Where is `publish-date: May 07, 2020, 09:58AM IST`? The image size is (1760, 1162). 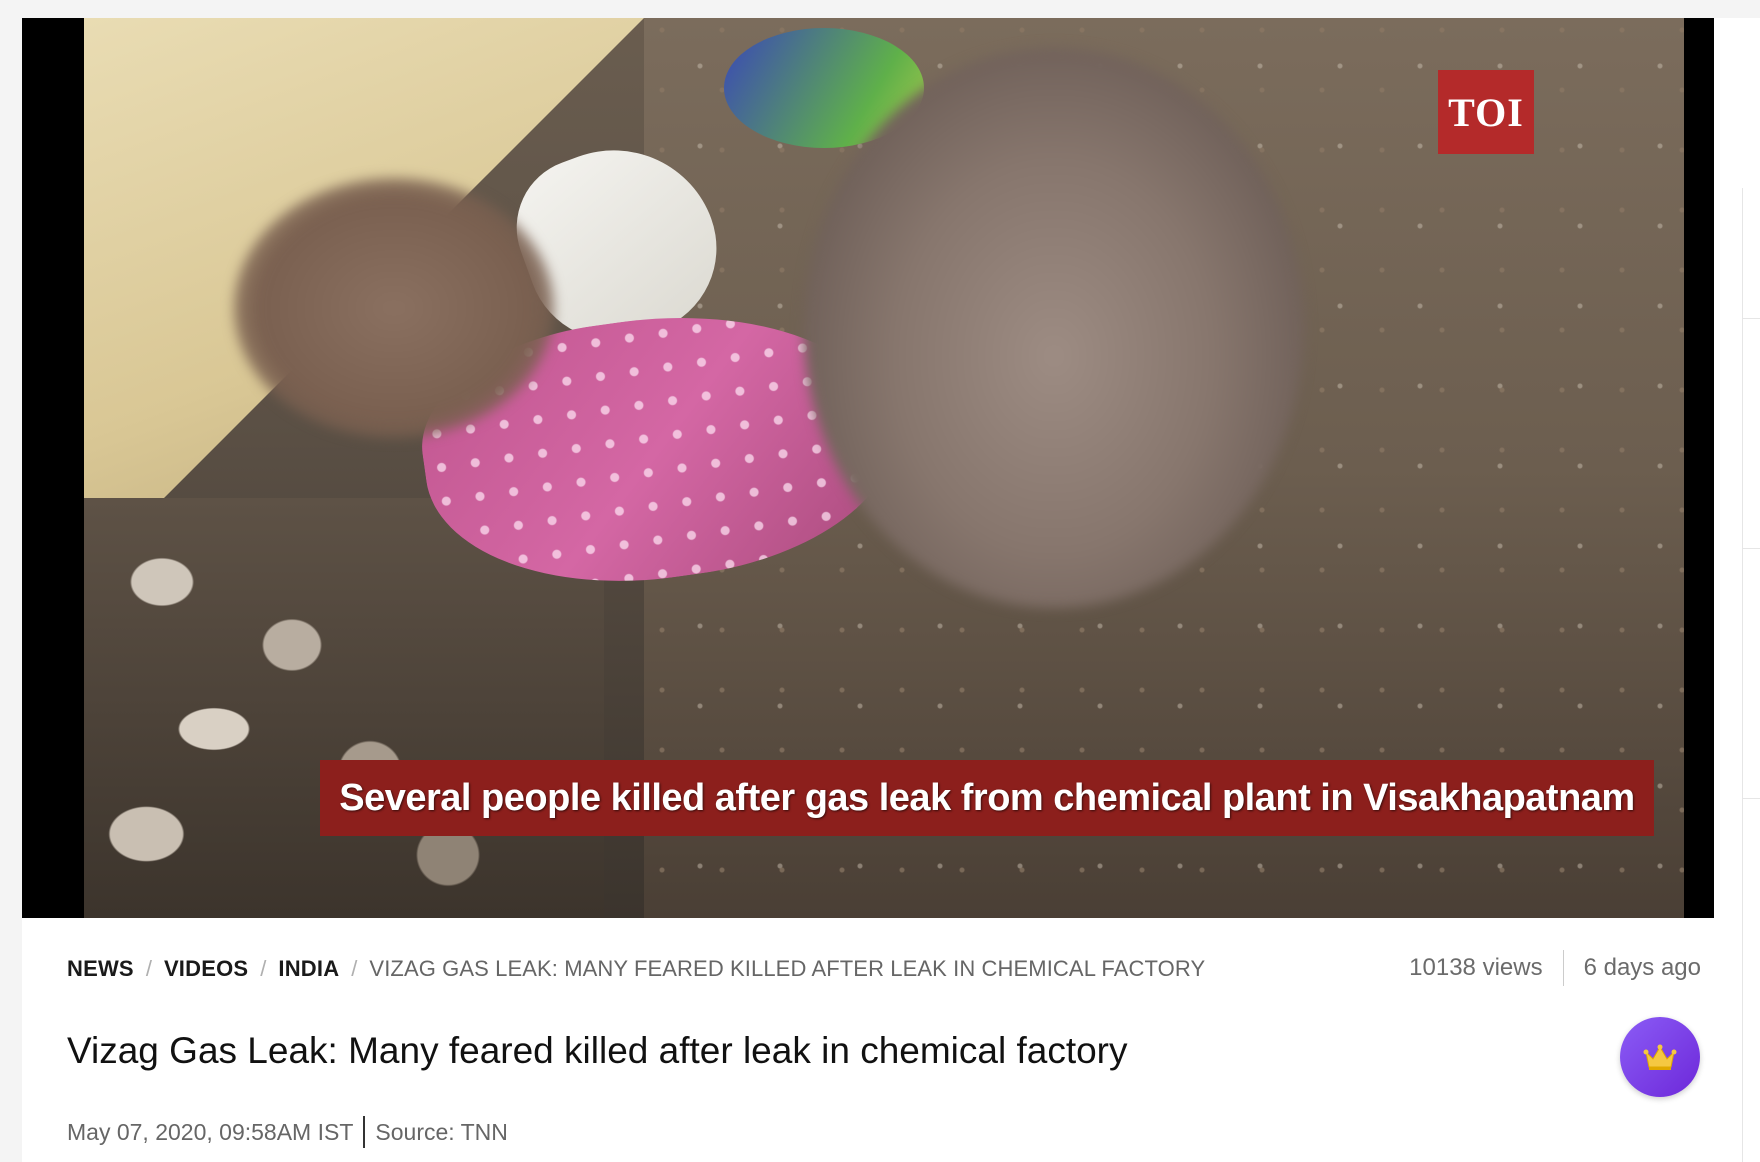 publish-date: May 07, 2020, 09:58AM IST is located at coordinates (210, 1131).